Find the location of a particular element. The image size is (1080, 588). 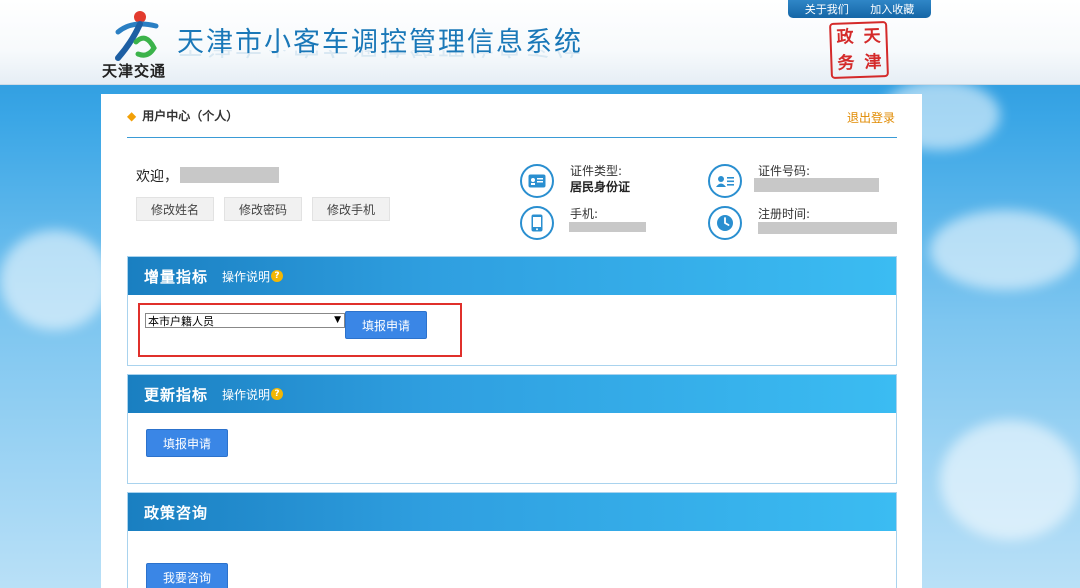

id-number-icon is located at coordinates (725, 181).